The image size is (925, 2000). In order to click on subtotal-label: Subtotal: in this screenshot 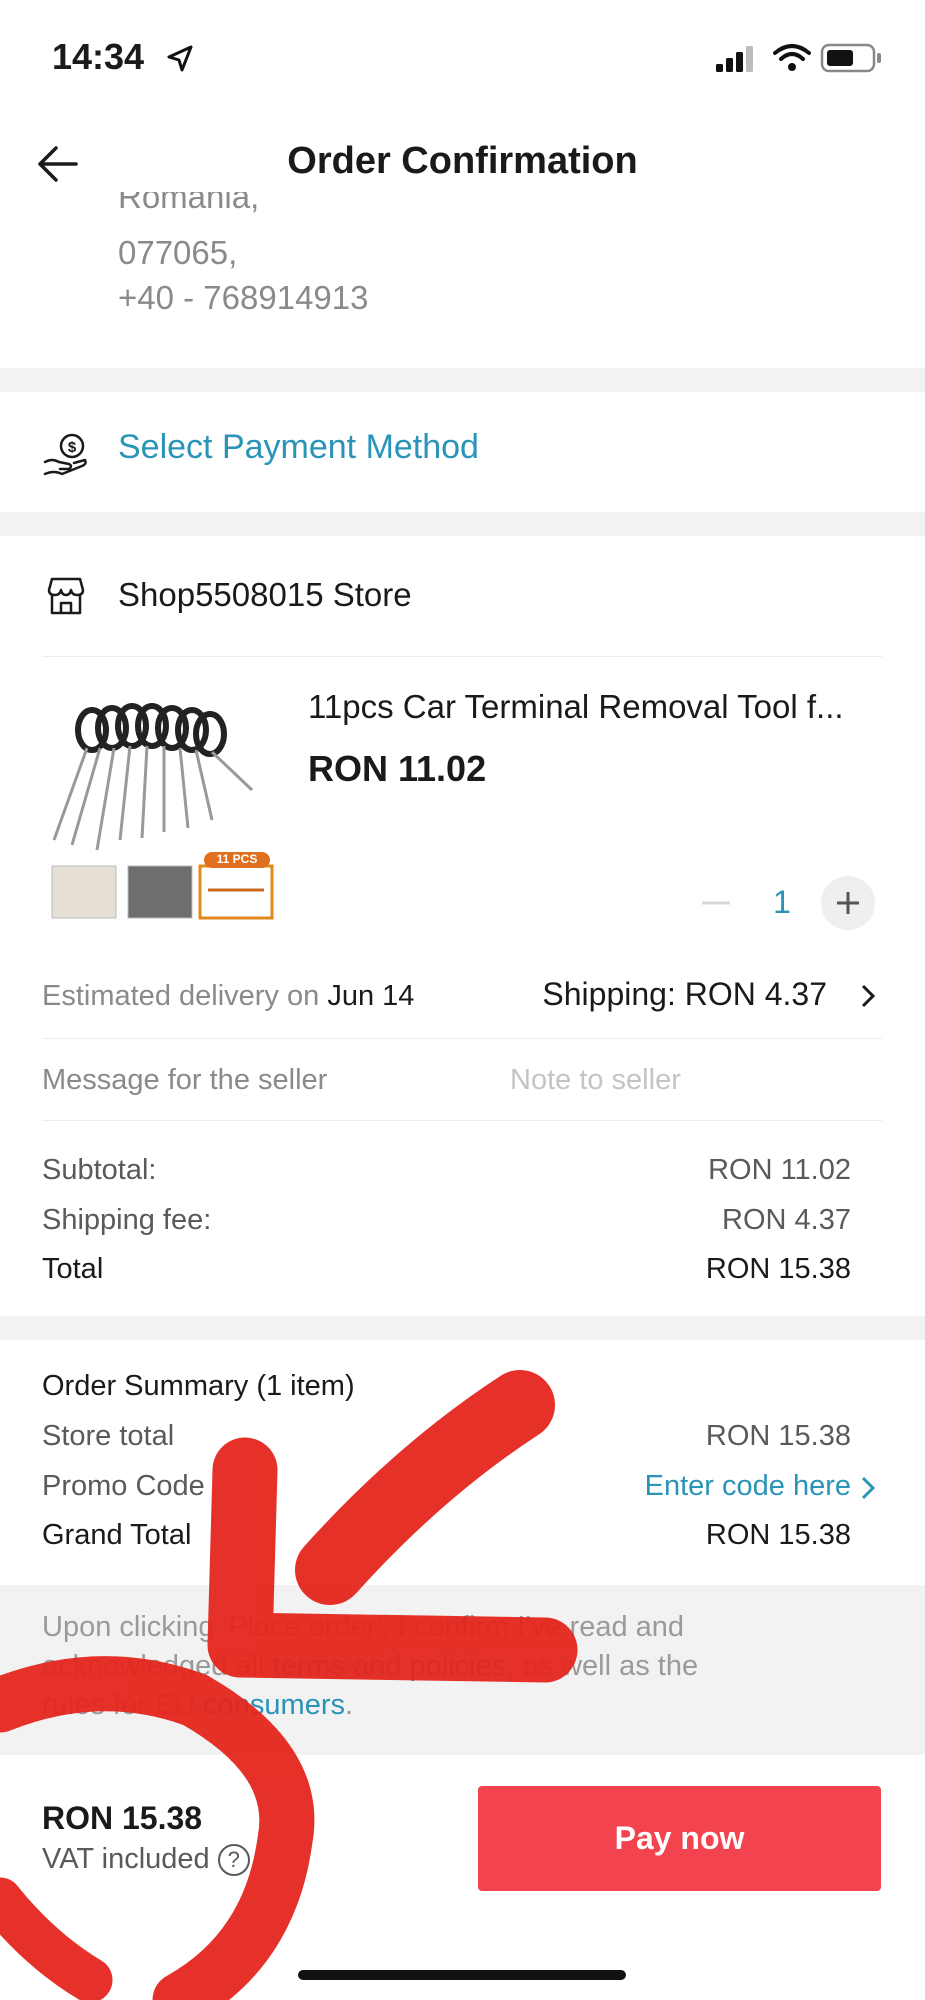, I will do `click(99, 1170)`.